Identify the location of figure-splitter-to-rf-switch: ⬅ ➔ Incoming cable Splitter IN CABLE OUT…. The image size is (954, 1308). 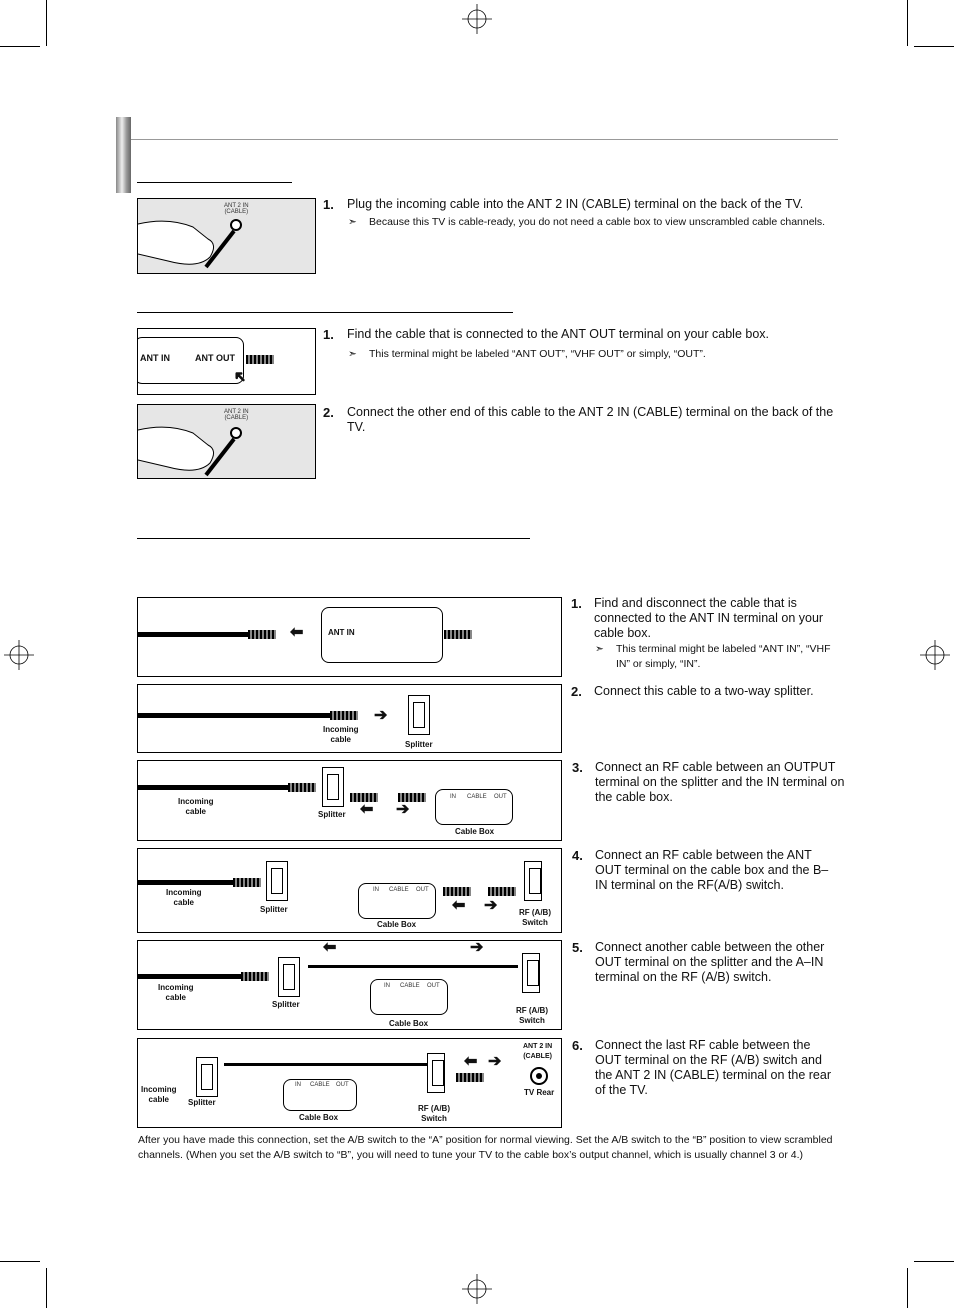
(349, 985).